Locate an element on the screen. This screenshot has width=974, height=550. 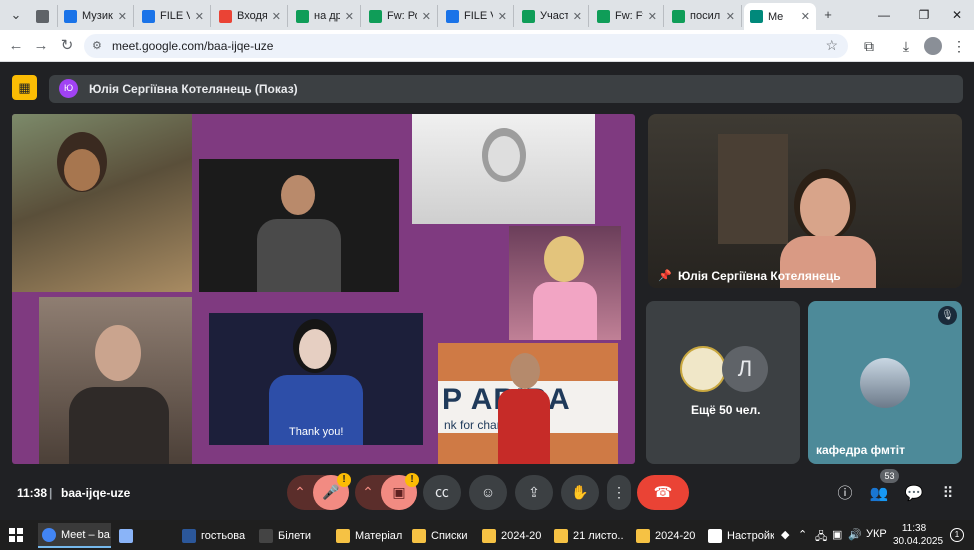
browser-tab: Fw: Fv ✕ is located at coordinates (627, 16).